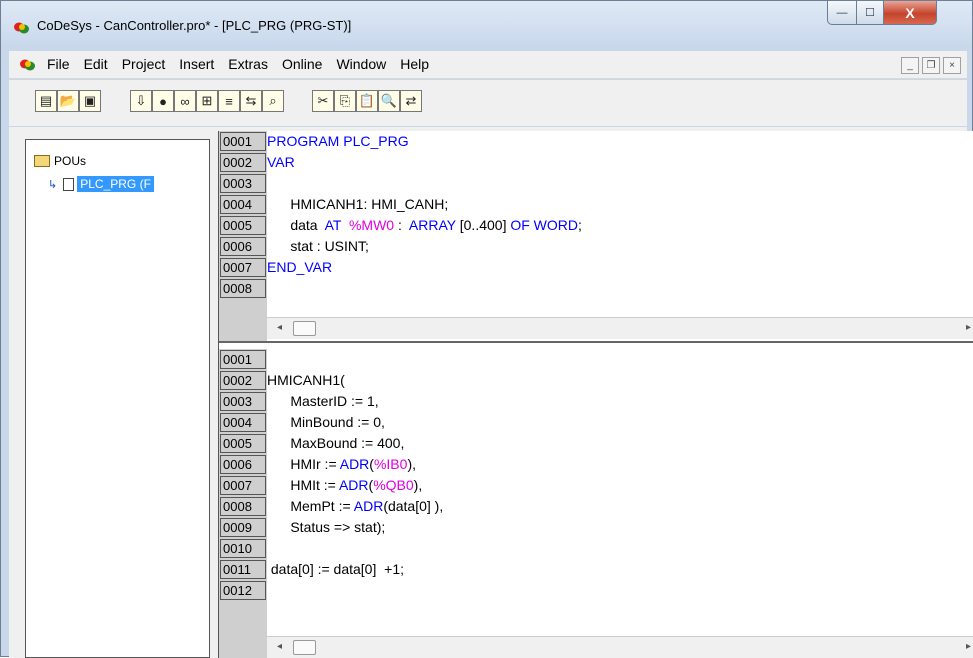  I want to click on code-text: MaxBound := 400,, so click(335, 443).